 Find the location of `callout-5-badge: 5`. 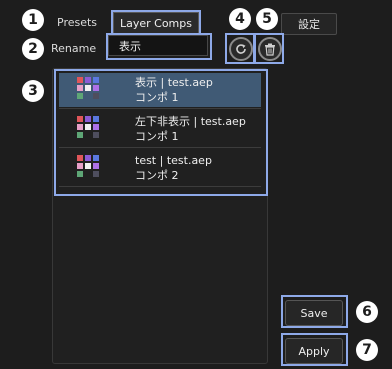

callout-5-badge: 5 is located at coordinates (267, 19).